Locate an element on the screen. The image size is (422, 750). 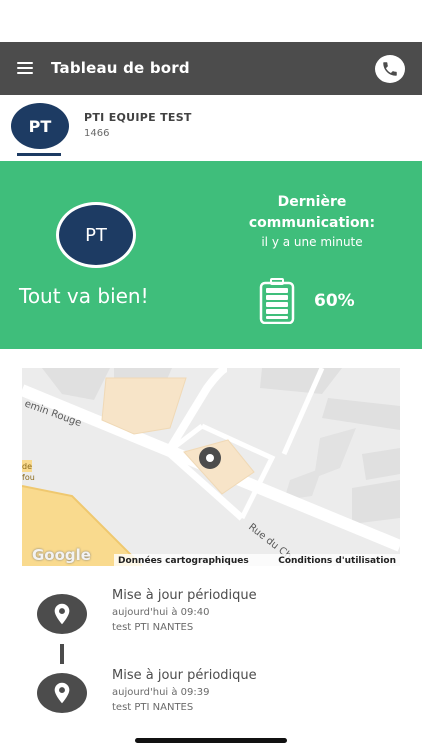
team-avatar-tab: PT is located at coordinates (40, 126).